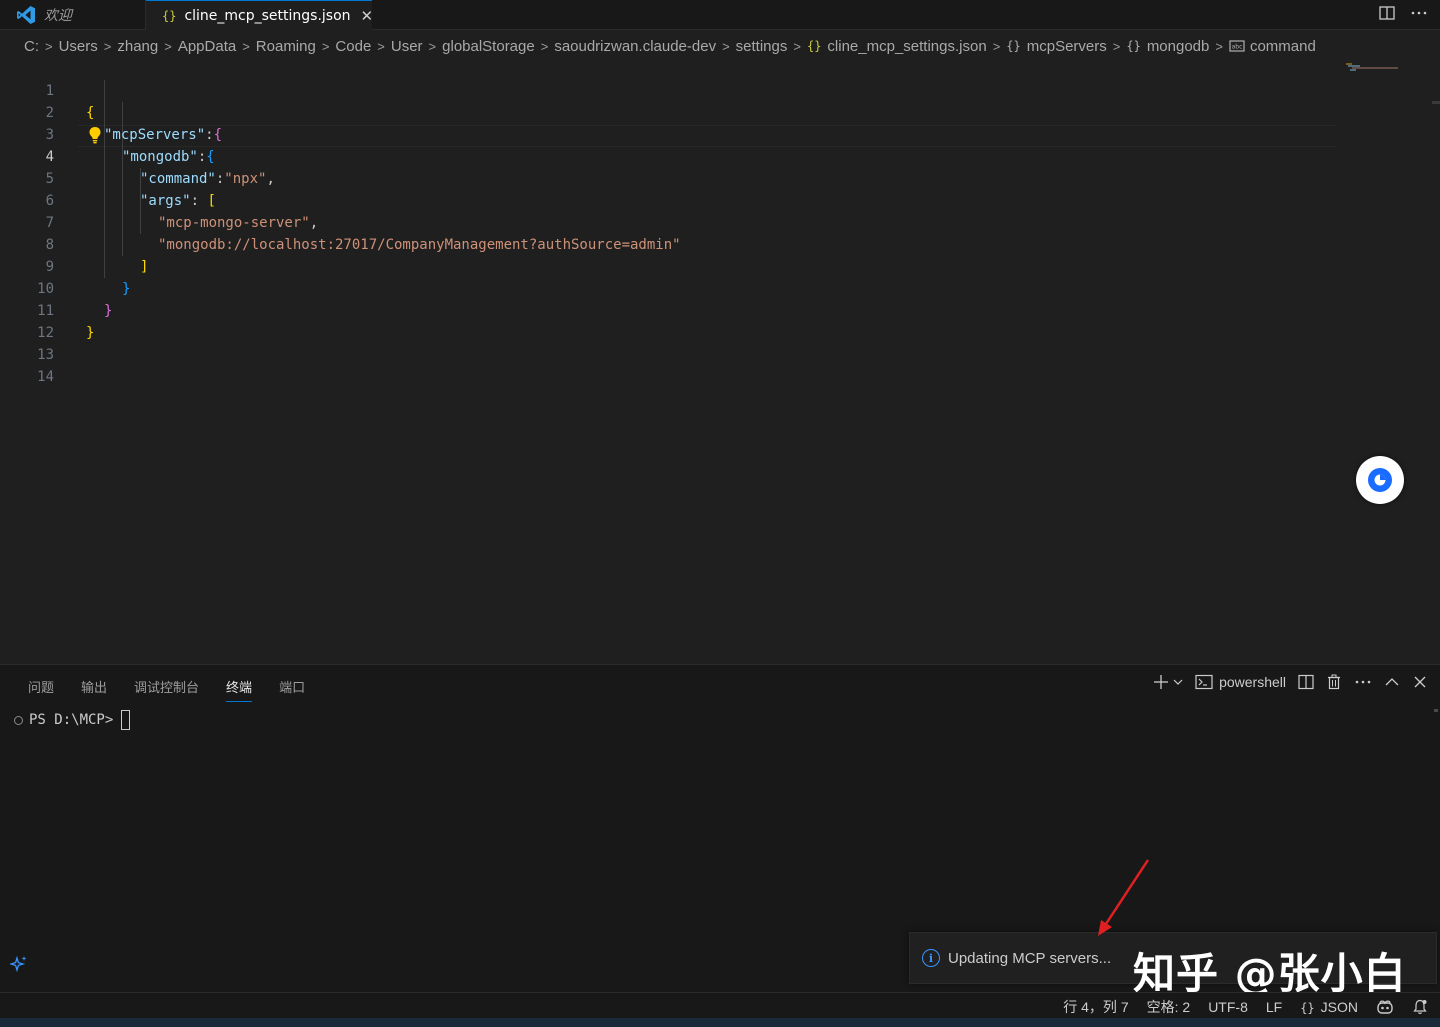 This screenshot has width=1440, height=1027. I want to click on taskbar-strip, so click(720, 1022).